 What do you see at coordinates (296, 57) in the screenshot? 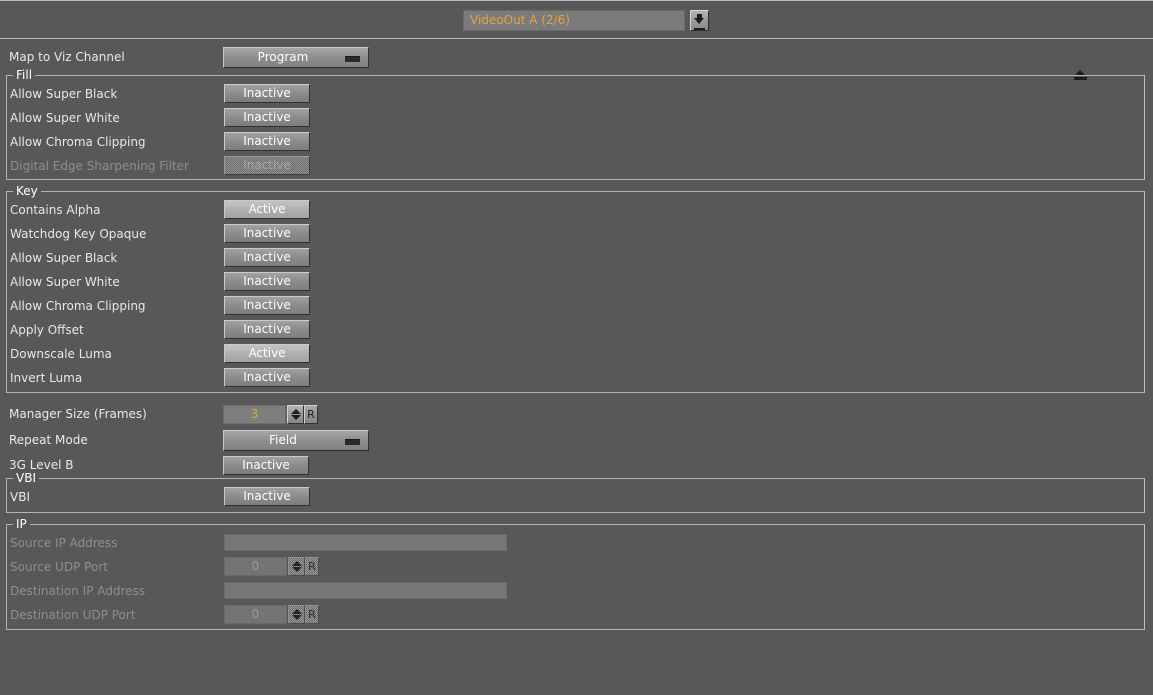
I see `map-to-viz-channel-dropdown: Program` at bounding box center [296, 57].